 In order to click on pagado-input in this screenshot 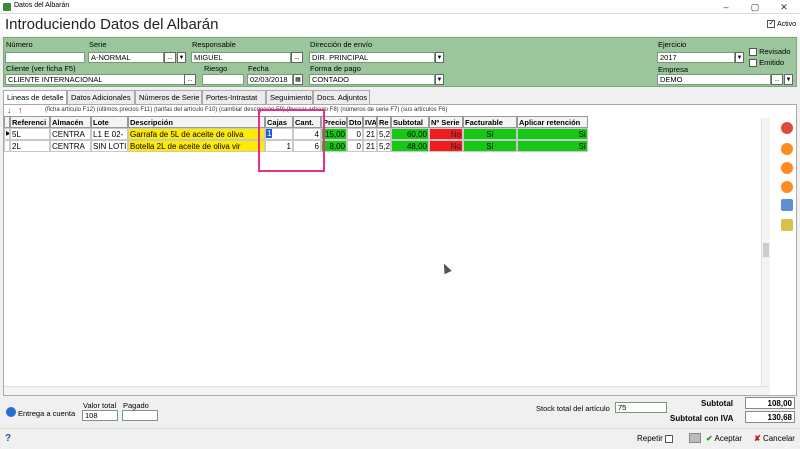, I will do `click(140, 415)`.